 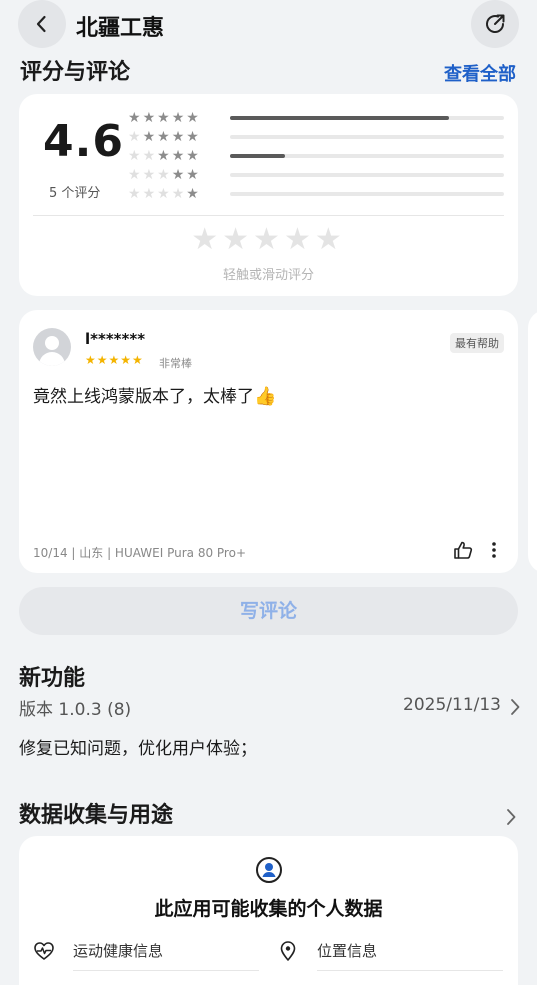 What do you see at coordinates (75, 72) in the screenshot?
I see `ratings-section-title: 评分与评论` at bounding box center [75, 72].